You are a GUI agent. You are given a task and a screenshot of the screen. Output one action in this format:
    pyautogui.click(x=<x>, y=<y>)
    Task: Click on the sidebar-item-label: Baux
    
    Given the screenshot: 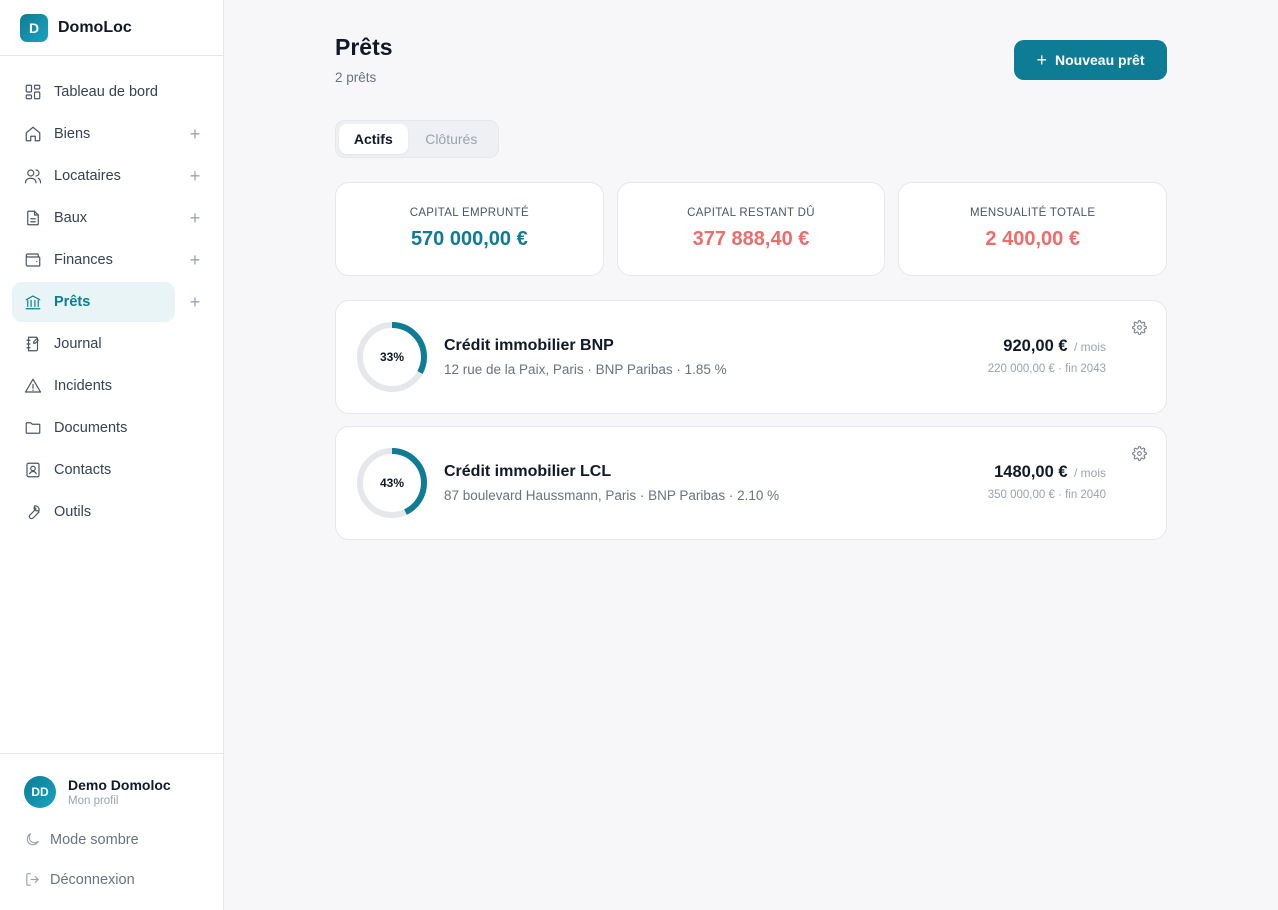 What is the action you would take?
    pyautogui.click(x=71, y=218)
    